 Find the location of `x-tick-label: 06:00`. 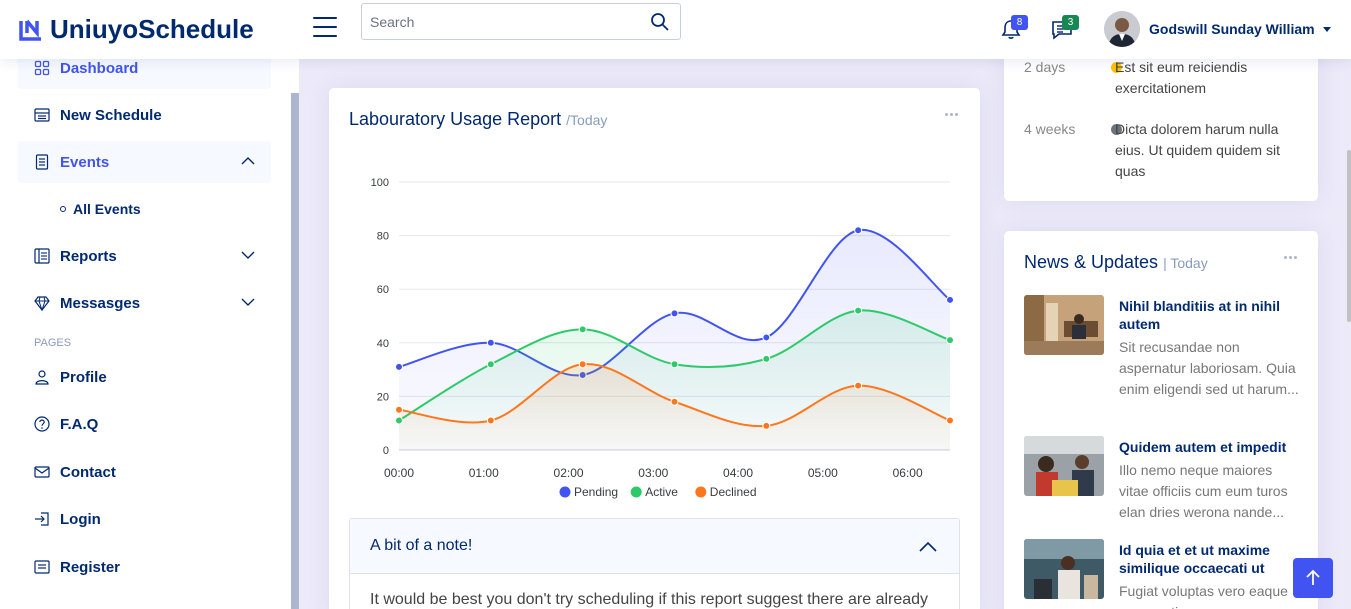

x-tick-label: 06:00 is located at coordinates (908, 473).